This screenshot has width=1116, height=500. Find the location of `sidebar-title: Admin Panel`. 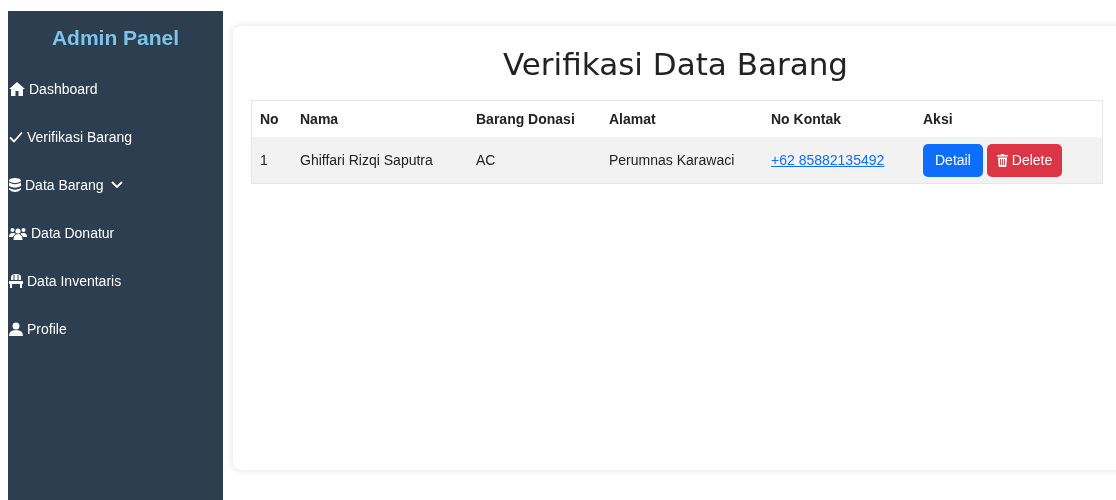

sidebar-title: Admin Panel is located at coordinates (115, 38).